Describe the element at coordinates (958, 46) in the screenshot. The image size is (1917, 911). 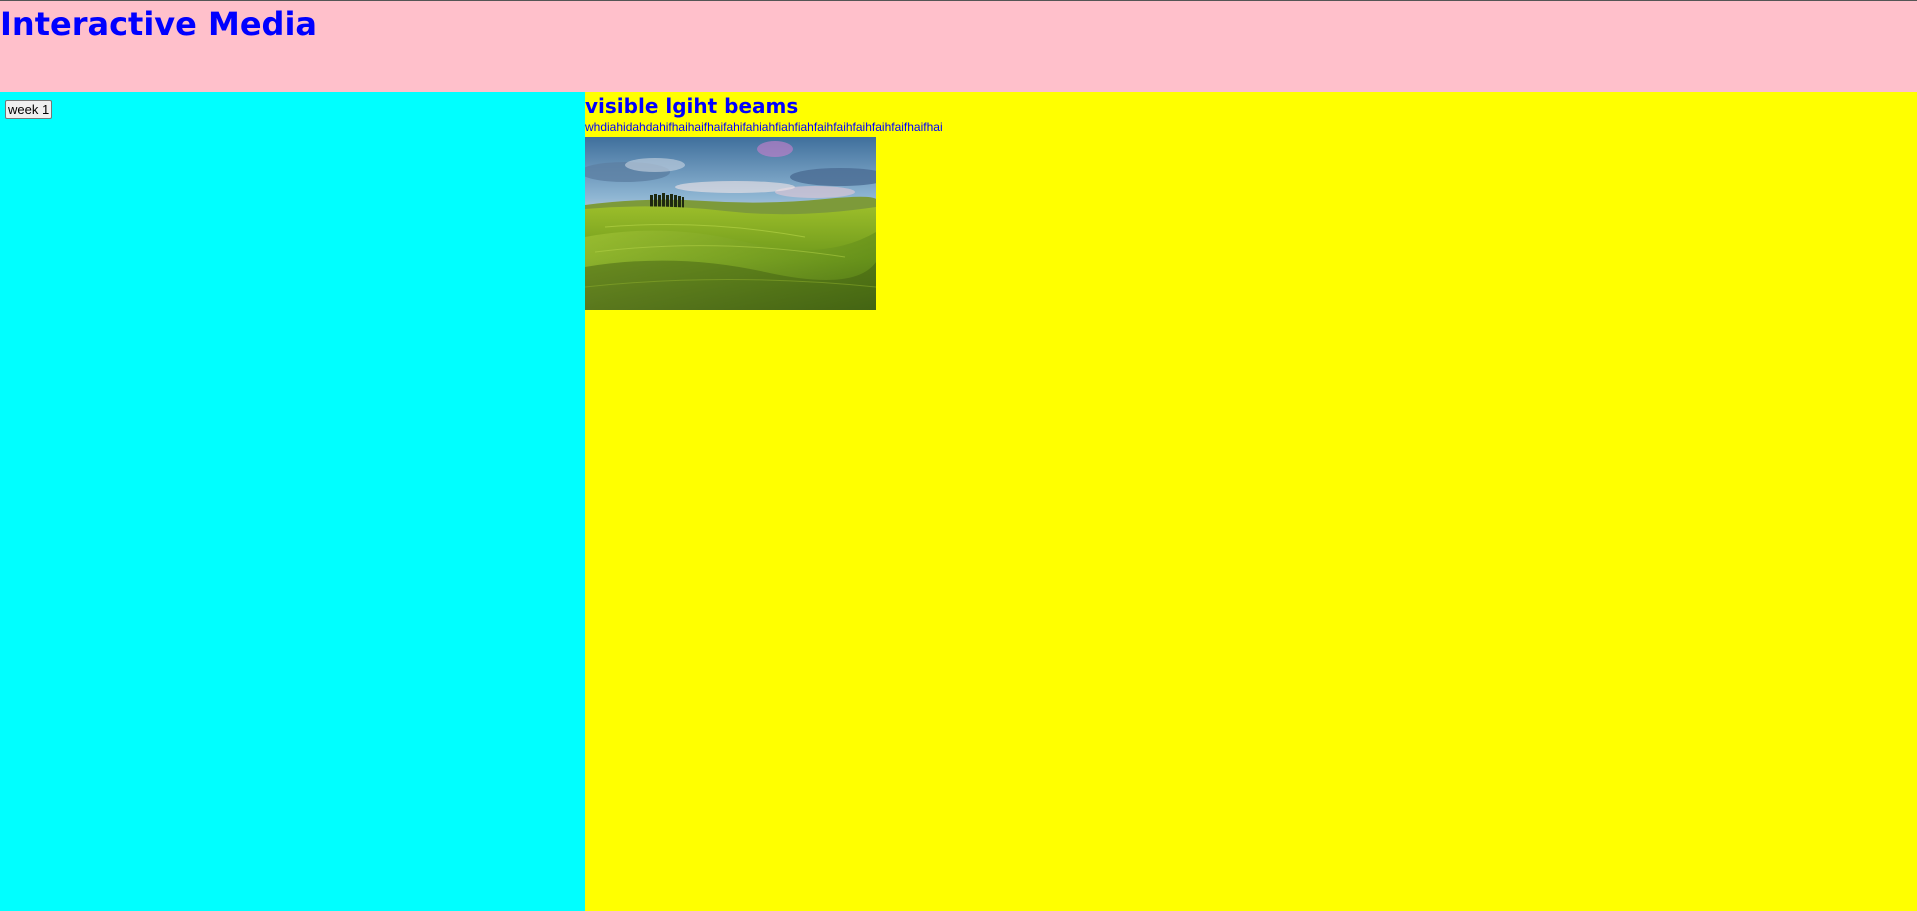
I see `page-header: Interactive Media` at that location.